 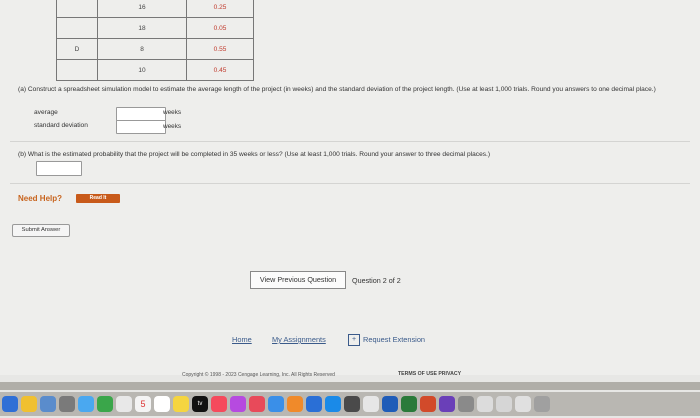 I want to click on safari-icon, so click(x=48, y=404).